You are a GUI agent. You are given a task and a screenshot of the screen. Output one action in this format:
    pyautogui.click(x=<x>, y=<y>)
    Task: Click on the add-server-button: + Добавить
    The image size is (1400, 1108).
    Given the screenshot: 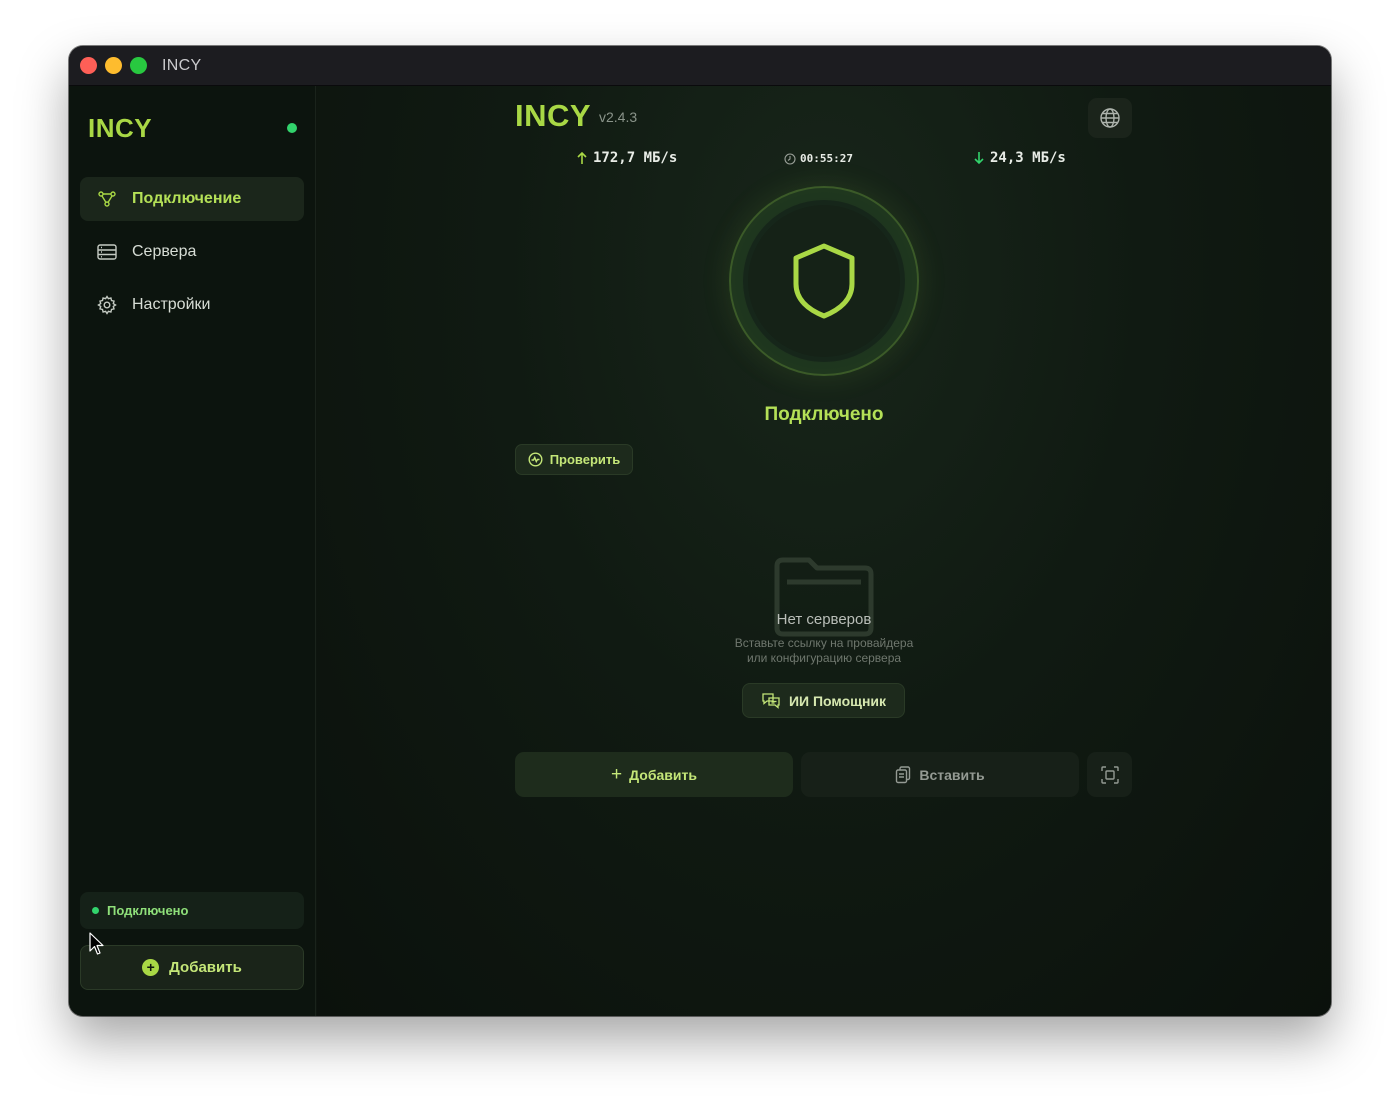 What is the action you would take?
    pyautogui.click(x=654, y=774)
    